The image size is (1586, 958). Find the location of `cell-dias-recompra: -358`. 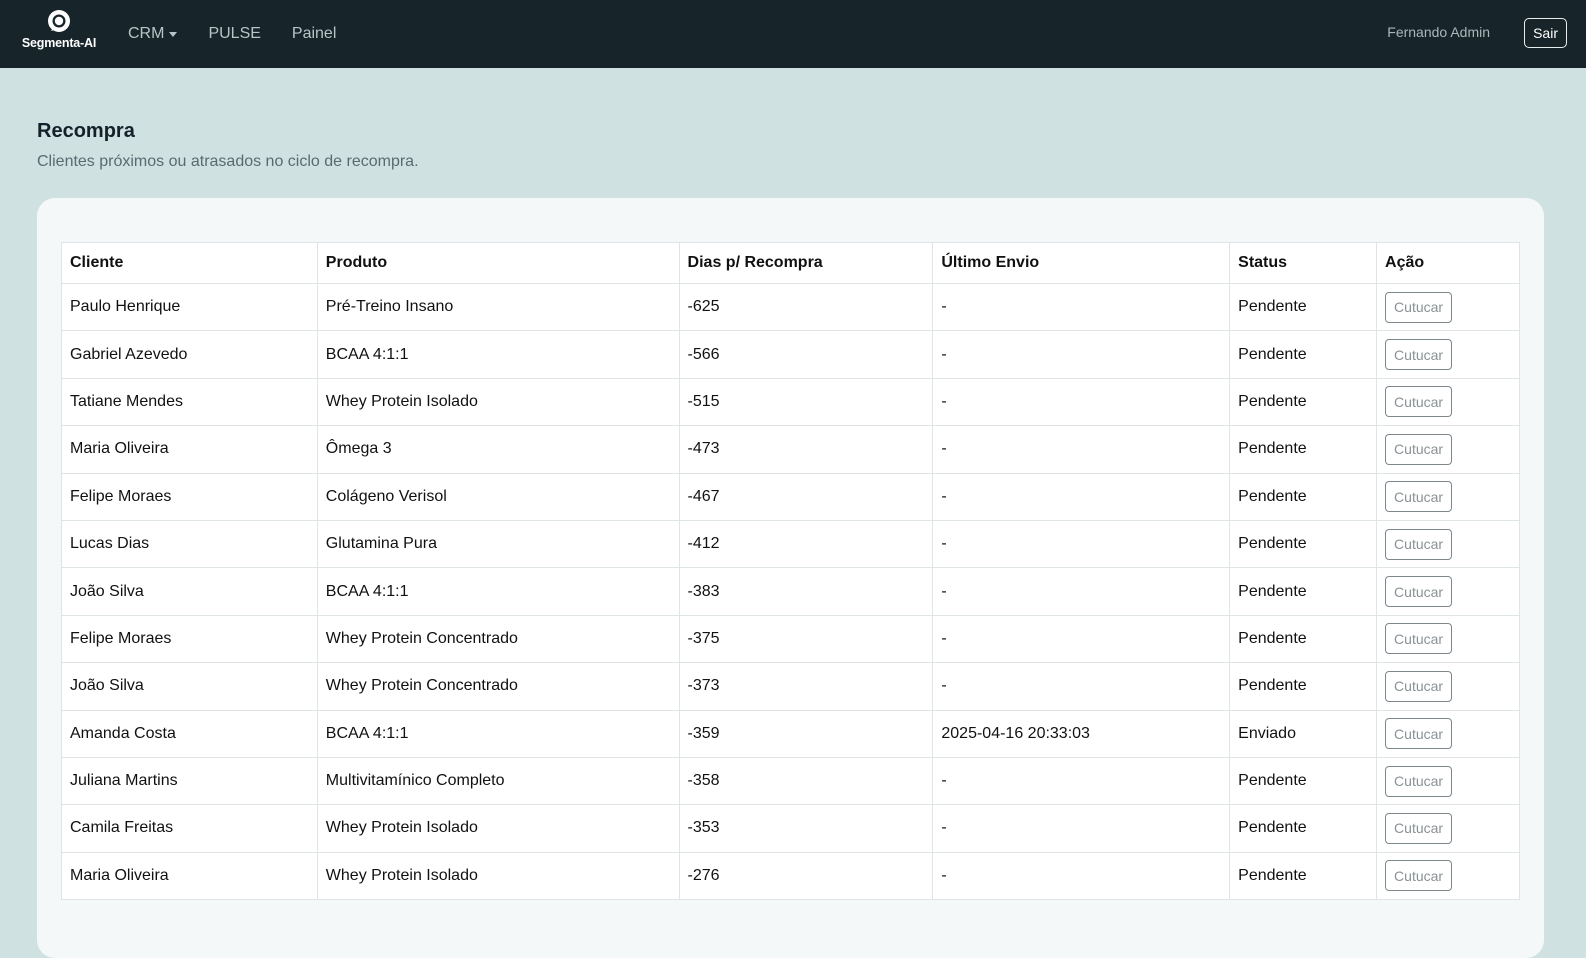

cell-dias-recompra: -358 is located at coordinates (806, 781).